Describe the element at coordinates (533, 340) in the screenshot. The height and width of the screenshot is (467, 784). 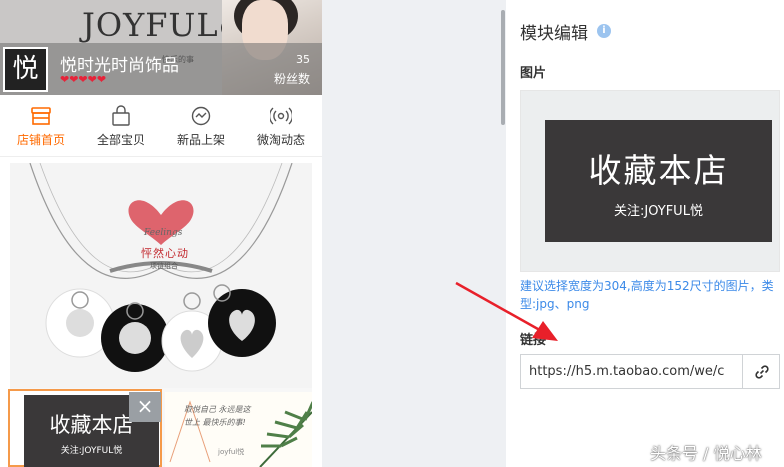
I see `link-field-label: 链接` at that location.